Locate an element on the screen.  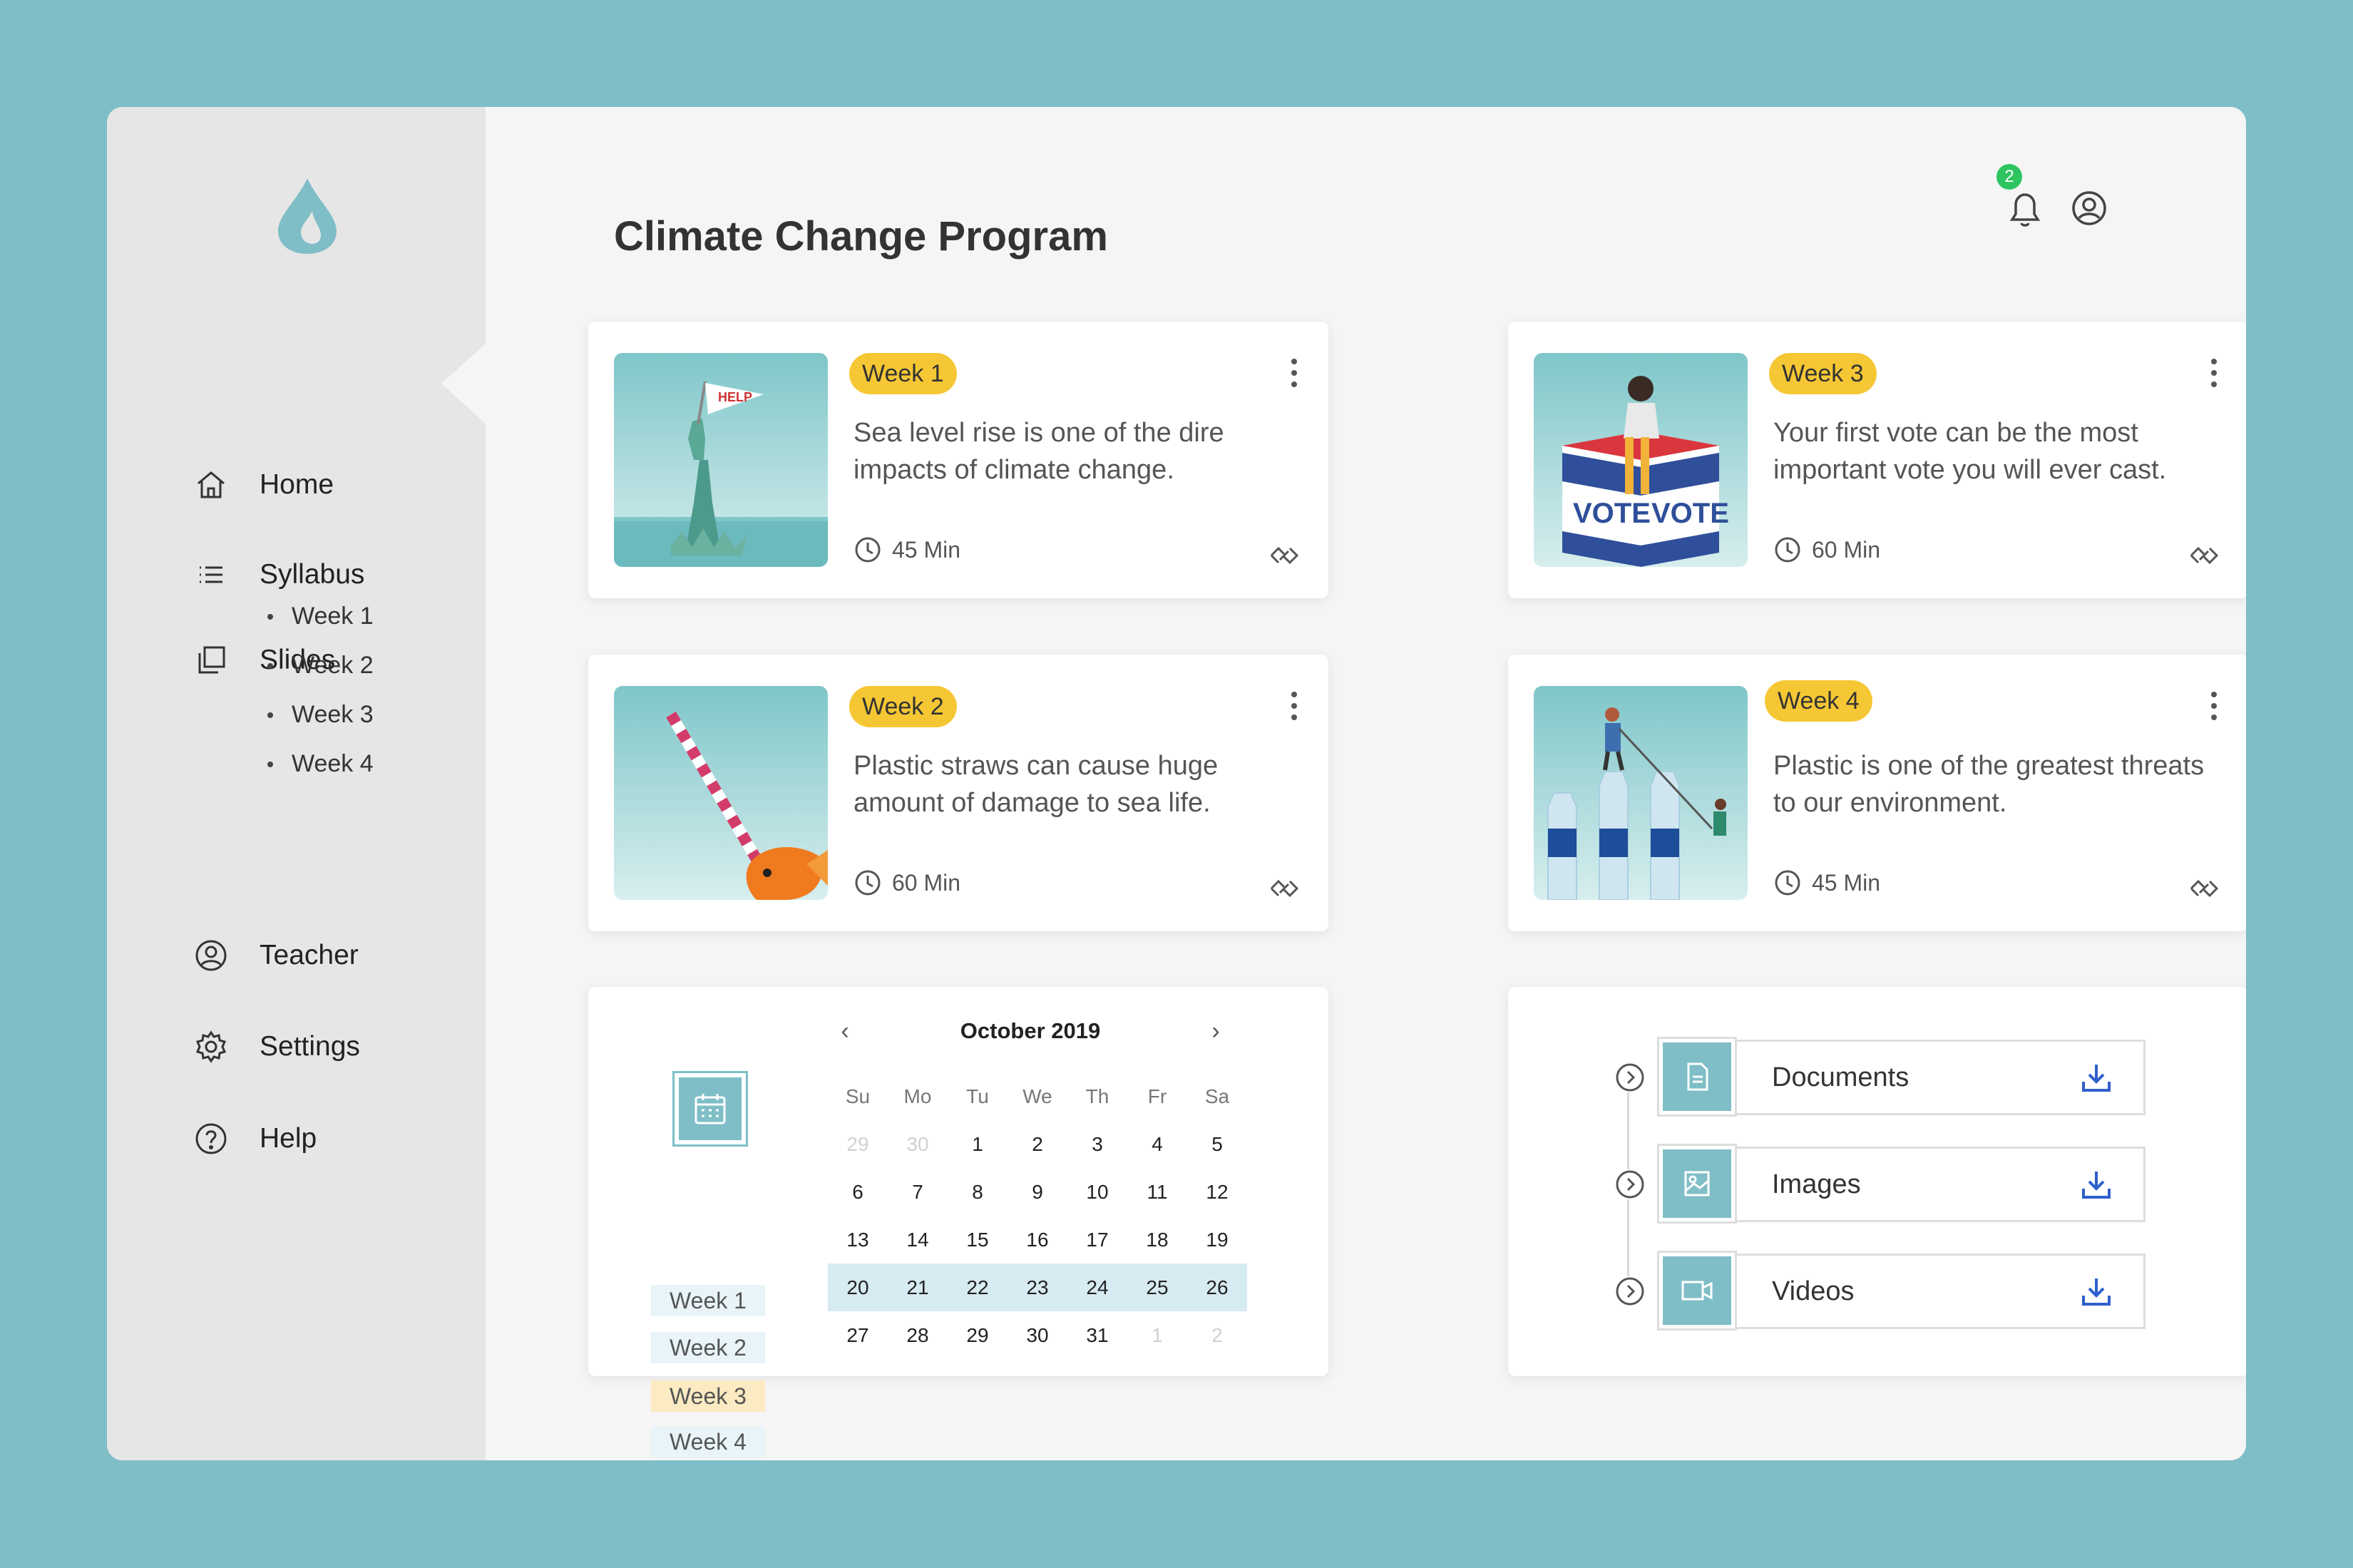
calendar-day: 19 is located at coordinates (1217, 1240).